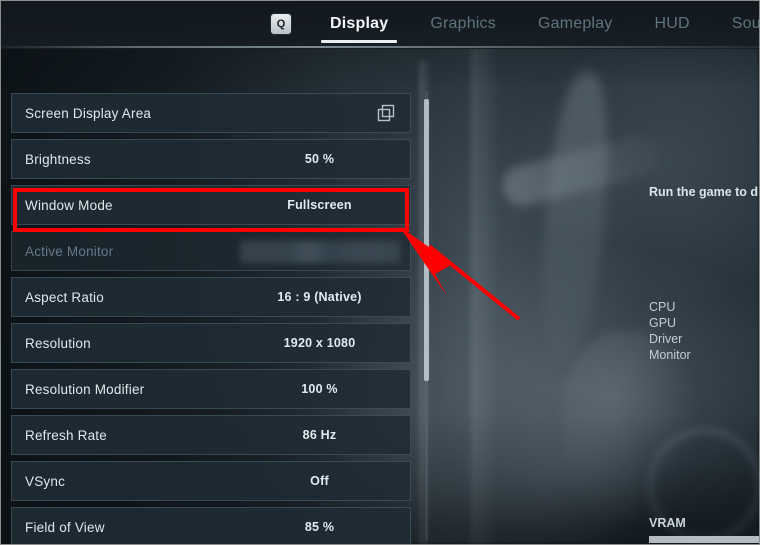  Describe the element at coordinates (281, 24) in the screenshot. I see `keycap-q-icon: Q` at that location.